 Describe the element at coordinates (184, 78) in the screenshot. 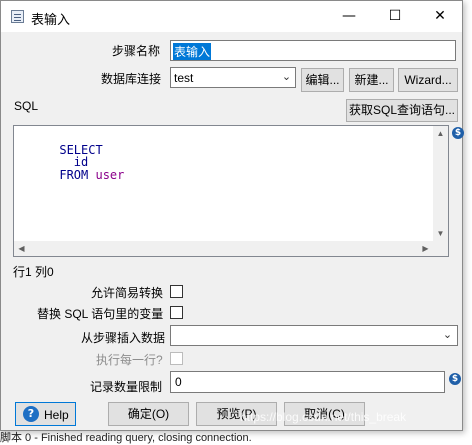

I see `db-connection-value: test` at that location.